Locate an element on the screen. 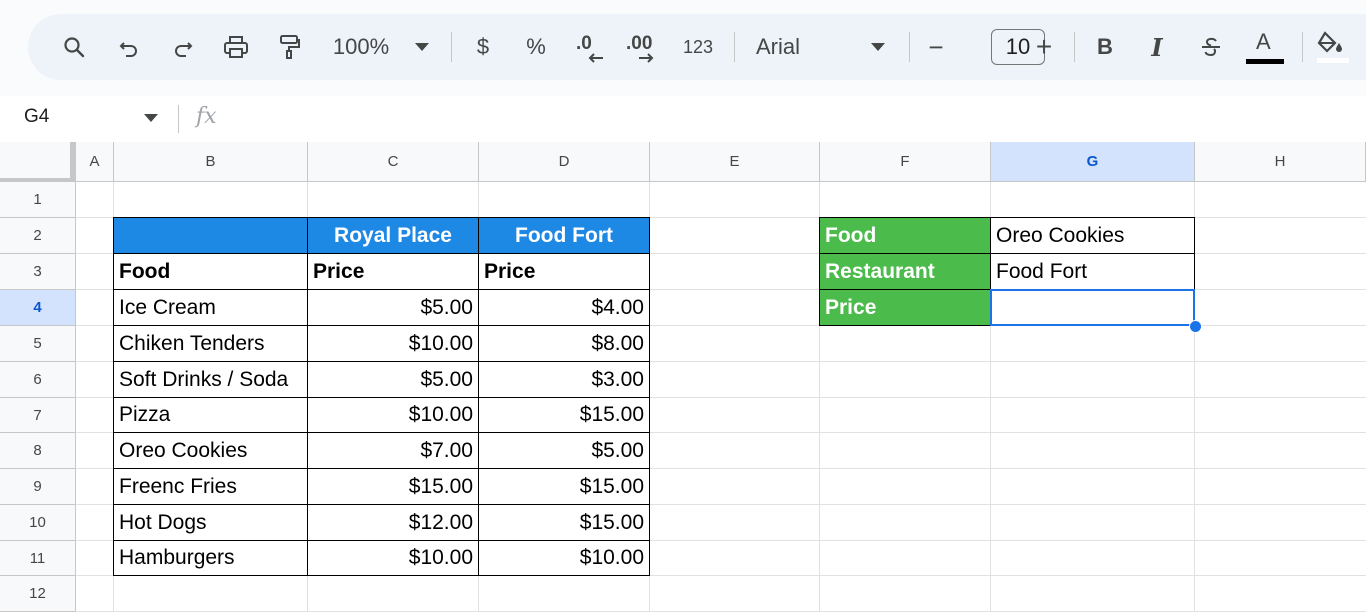 This screenshot has width=1366, height=612. bold-button: B is located at coordinates (1105, 47).